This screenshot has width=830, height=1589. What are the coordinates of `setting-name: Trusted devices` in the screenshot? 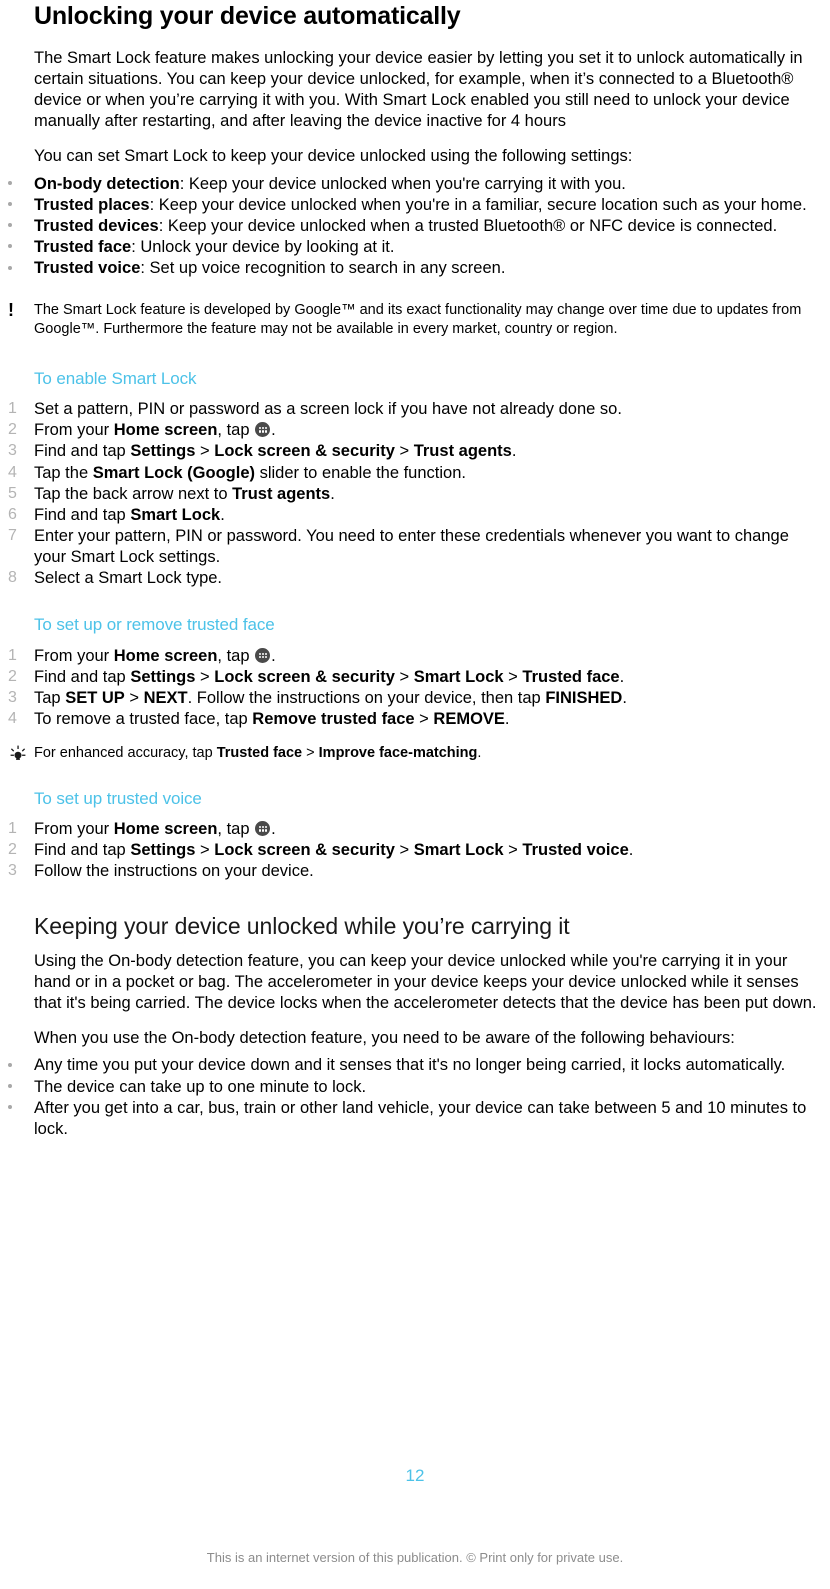 It's located at (96, 225).